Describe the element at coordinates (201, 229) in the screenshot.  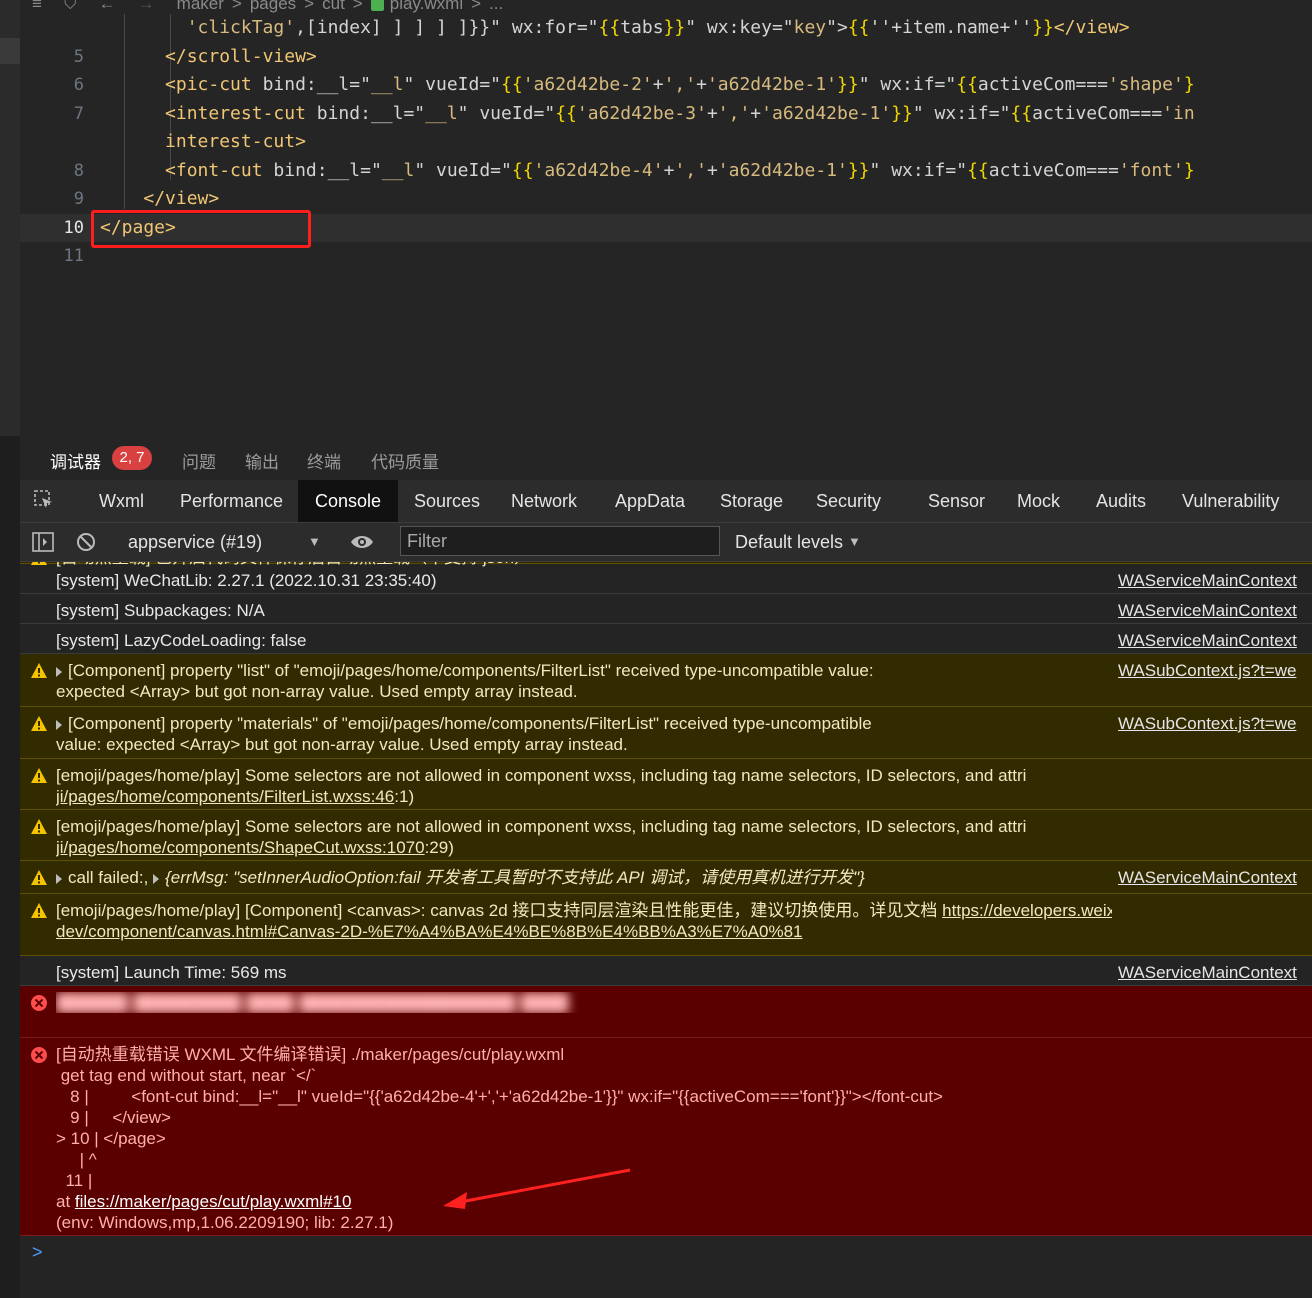
I see `highlight-box` at that location.